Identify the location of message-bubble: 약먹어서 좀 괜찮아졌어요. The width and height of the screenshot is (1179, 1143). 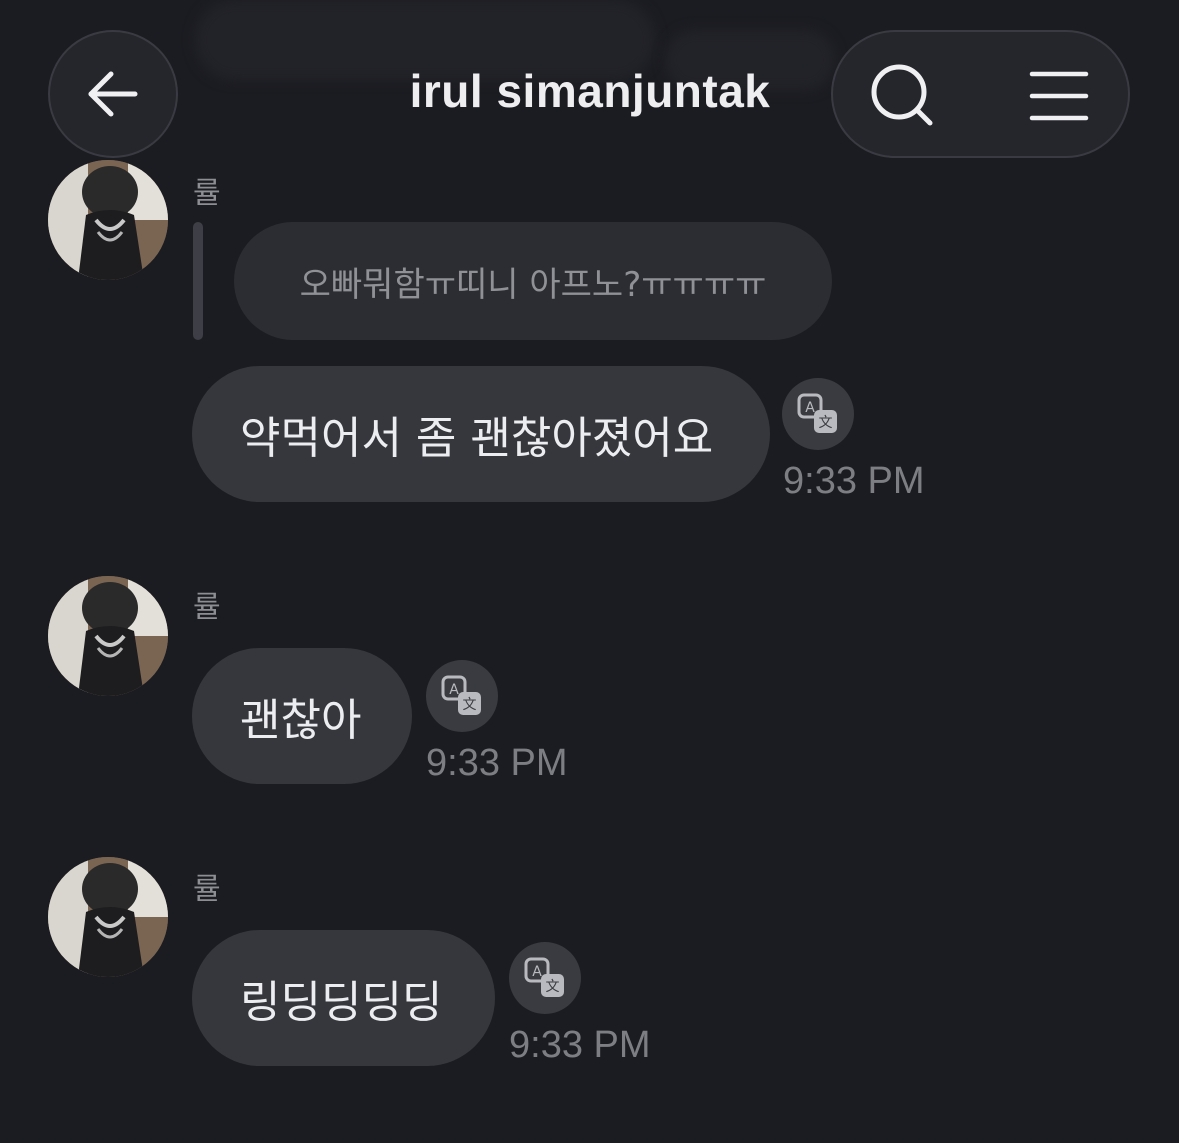
(481, 434).